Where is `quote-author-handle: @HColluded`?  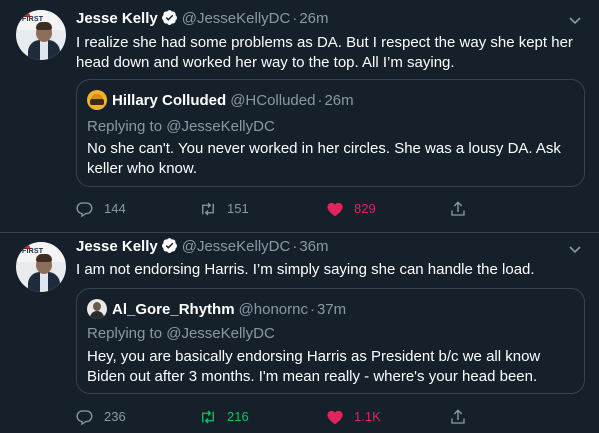
quote-author-handle: @HColluded is located at coordinates (272, 100).